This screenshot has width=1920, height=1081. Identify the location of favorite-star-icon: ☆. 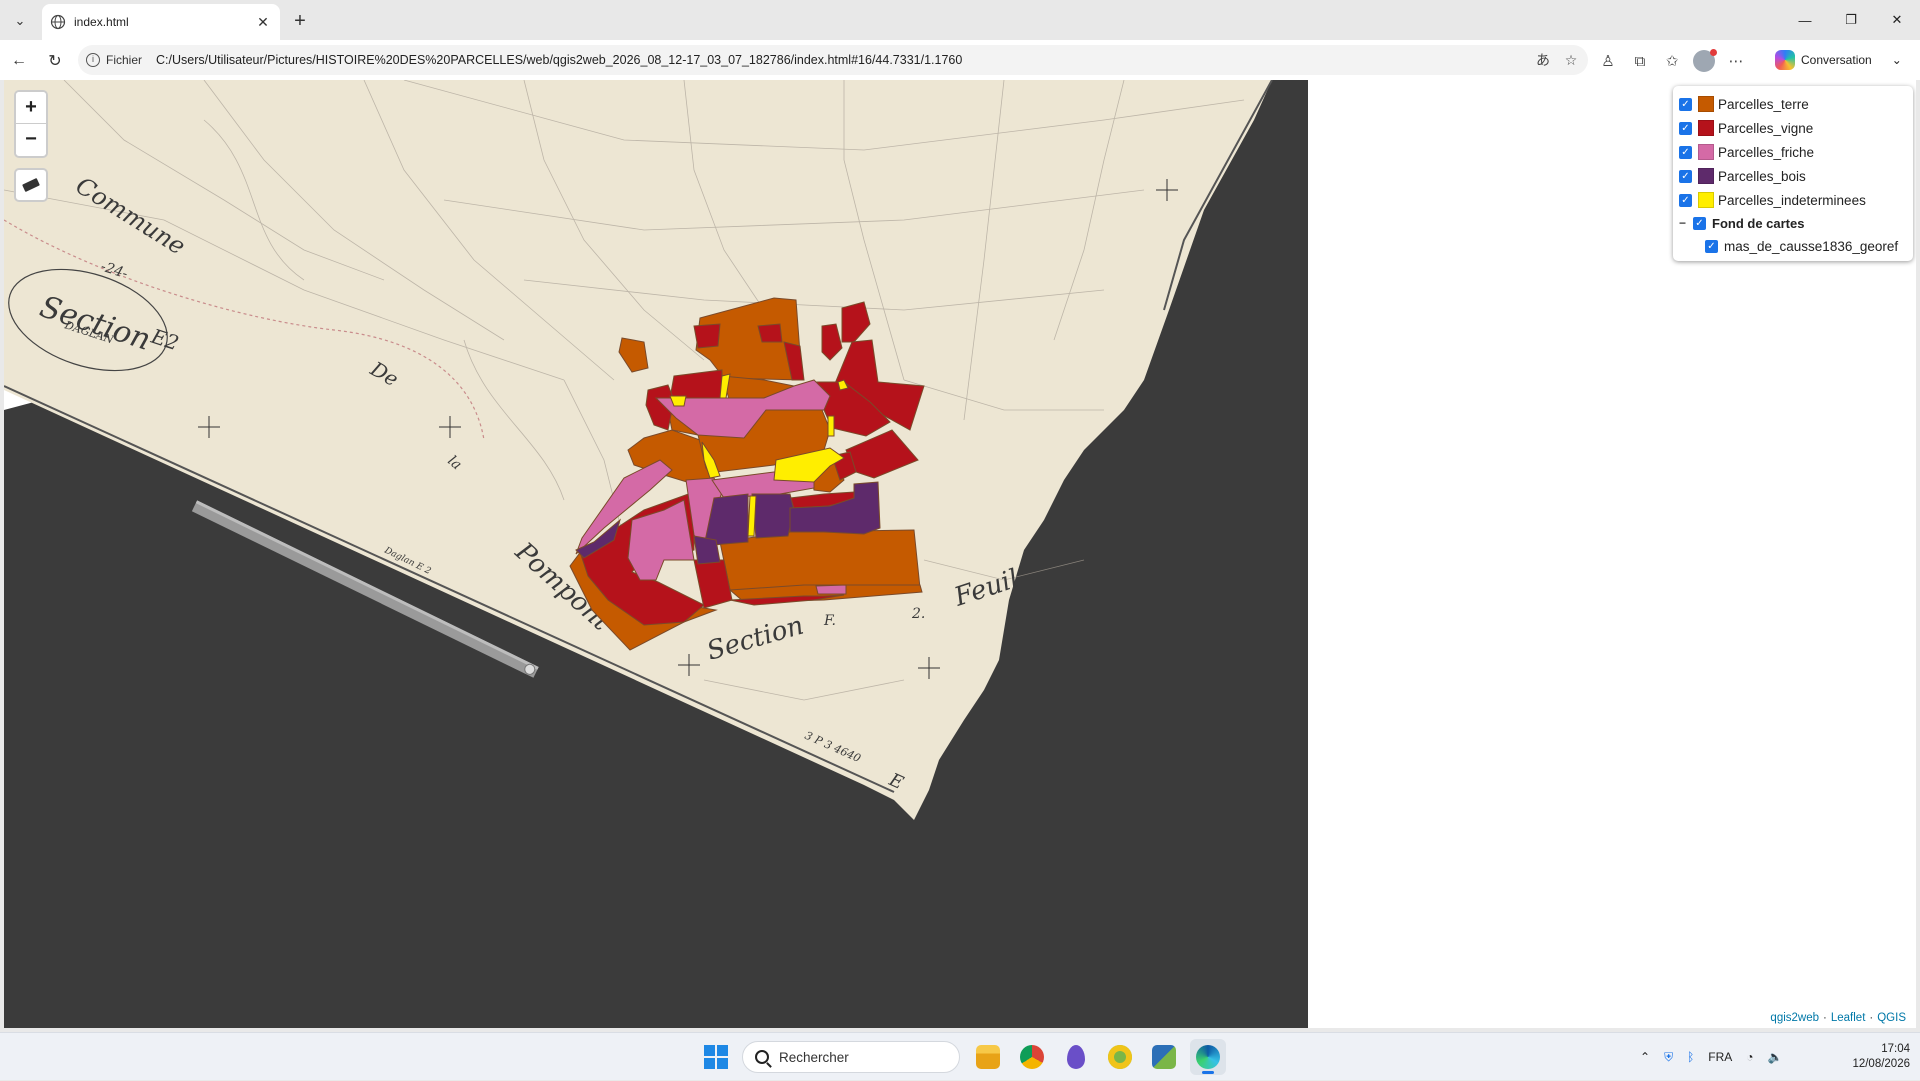
(1571, 60).